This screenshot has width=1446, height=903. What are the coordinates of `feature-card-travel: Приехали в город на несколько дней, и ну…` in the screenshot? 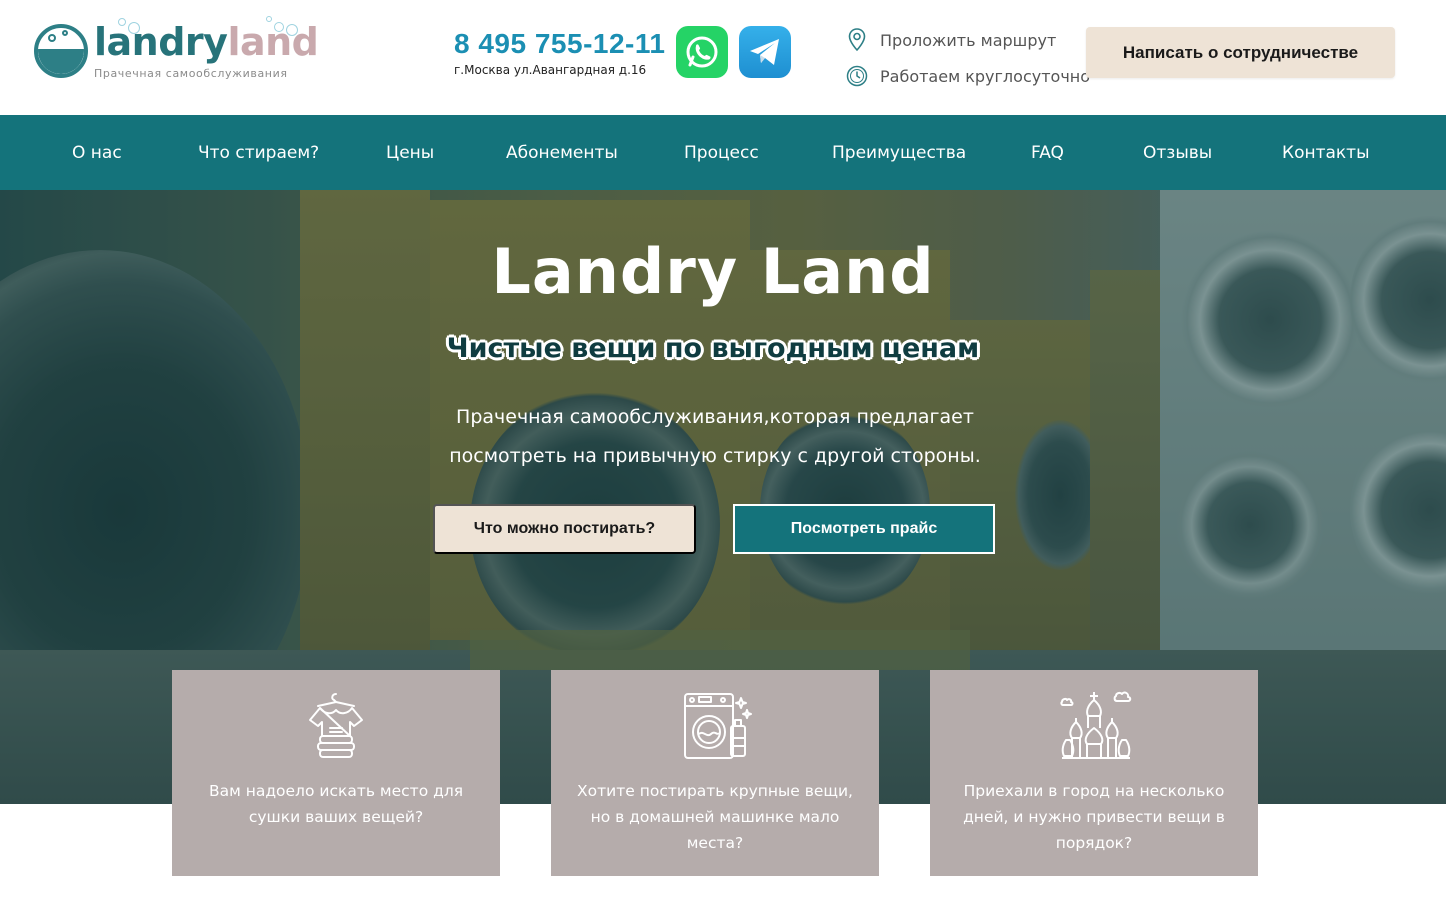 It's located at (1094, 773).